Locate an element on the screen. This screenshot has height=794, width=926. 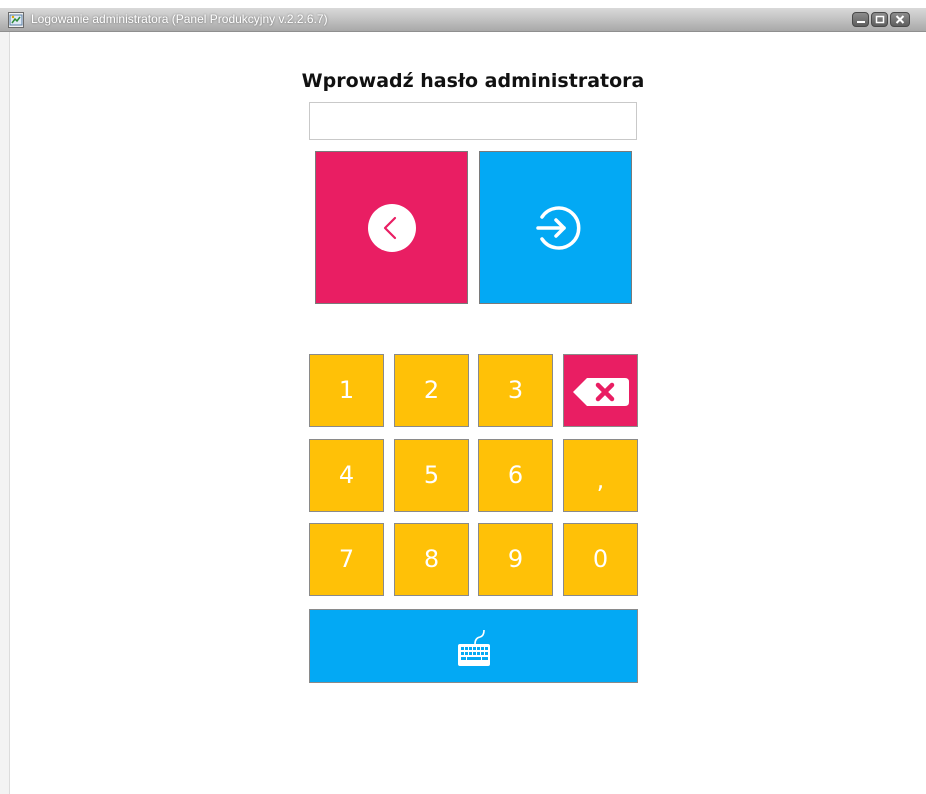
login-button is located at coordinates (555, 227).